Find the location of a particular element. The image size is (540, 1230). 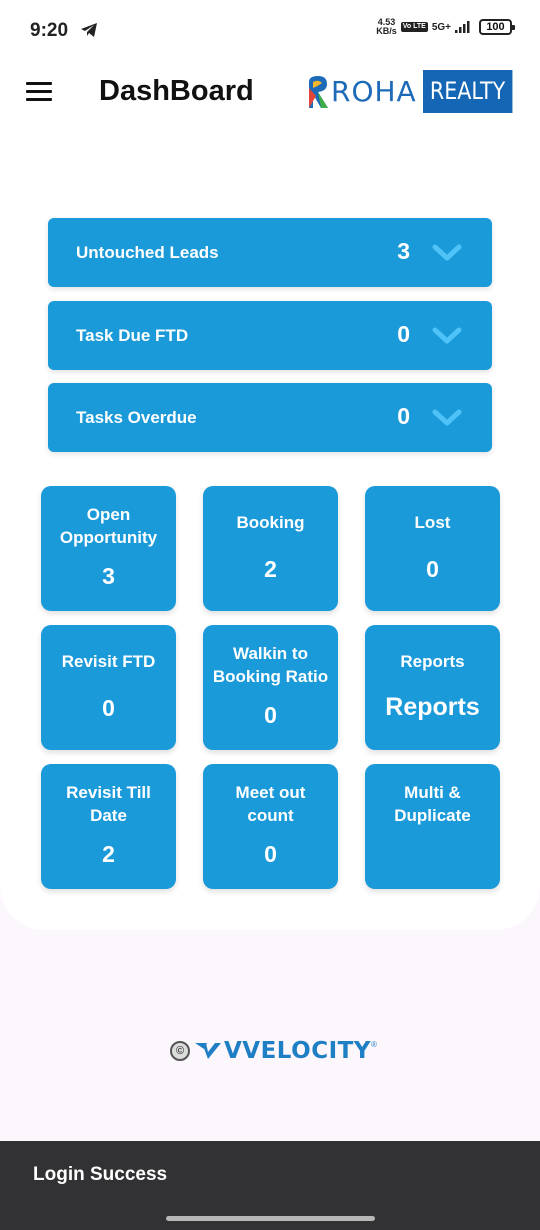

copyright-icon: © is located at coordinates (180, 1051).